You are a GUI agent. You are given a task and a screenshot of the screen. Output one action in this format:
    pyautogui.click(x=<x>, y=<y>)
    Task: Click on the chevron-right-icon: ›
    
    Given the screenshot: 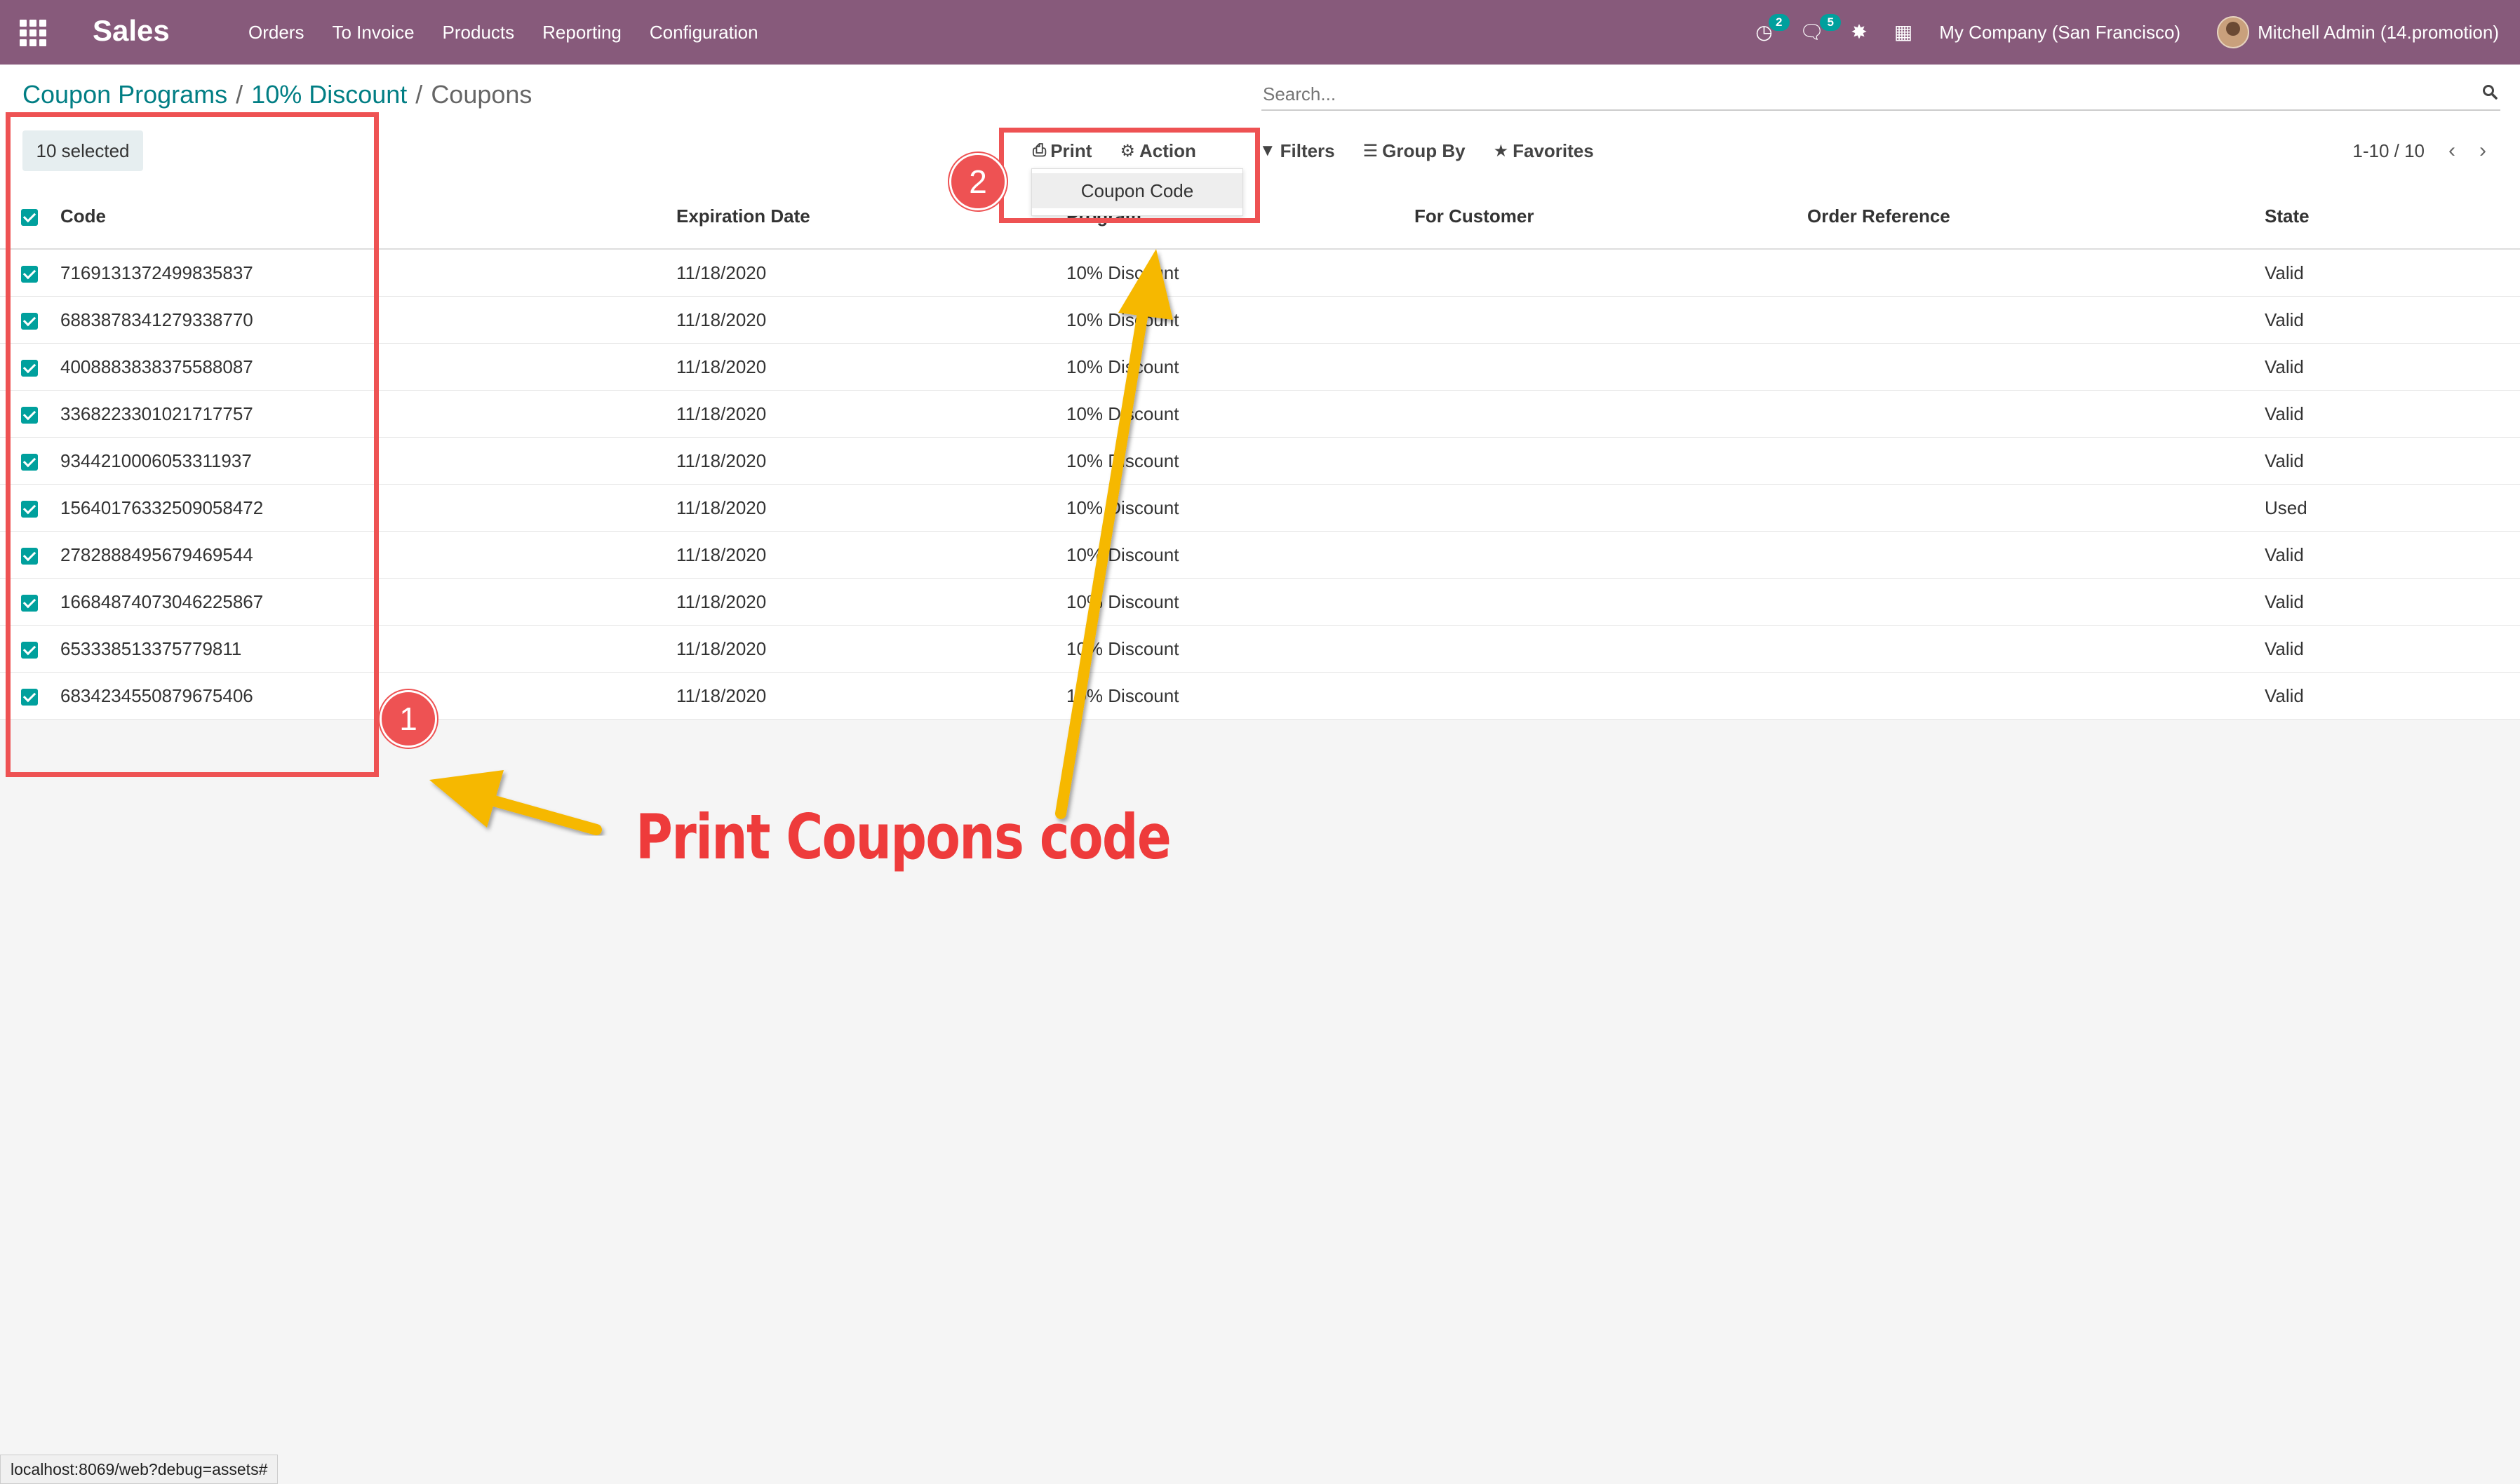 What is the action you would take?
    pyautogui.click(x=2482, y=151)
    